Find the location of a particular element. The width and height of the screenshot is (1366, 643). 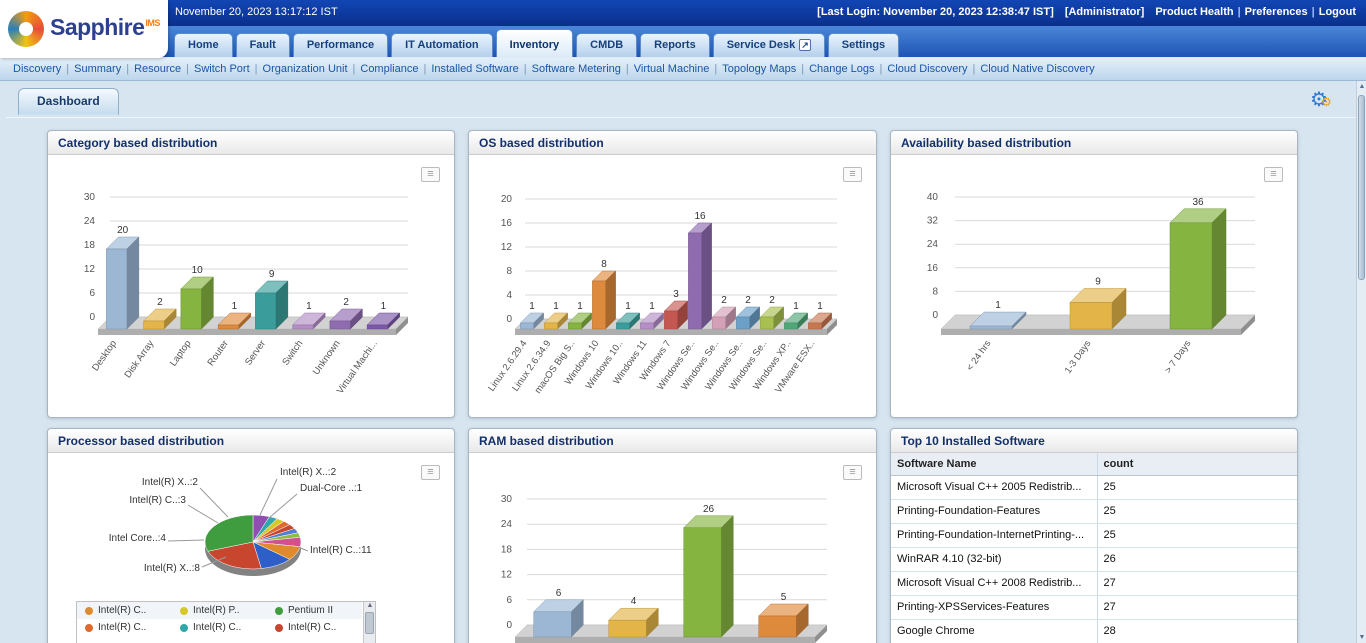

table-cell: 27 is located at coordinates (1196, 583).